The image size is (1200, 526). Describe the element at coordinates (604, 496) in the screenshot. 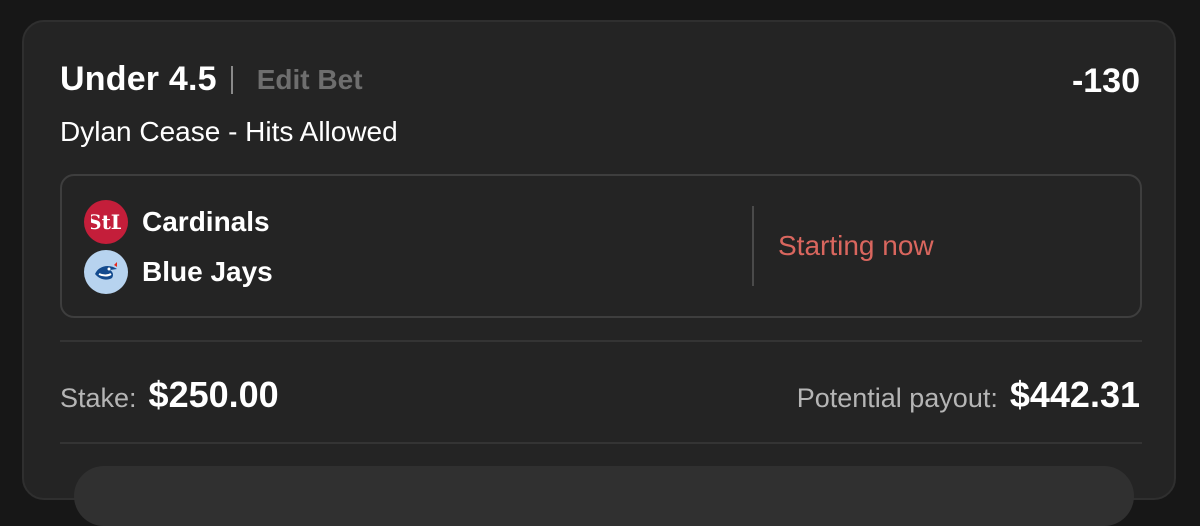

I see `action-button` at that location.